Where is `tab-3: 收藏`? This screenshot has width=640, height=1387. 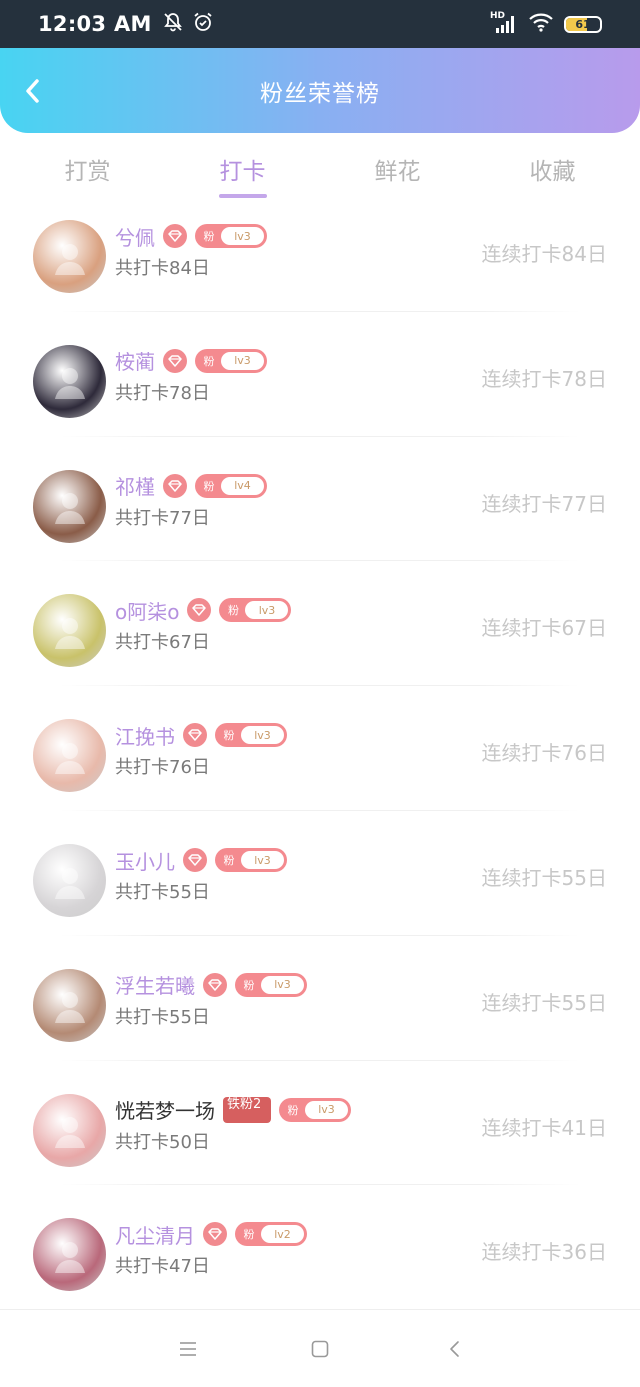 tab-3: 收藏 is located at coordinates (553, 174).